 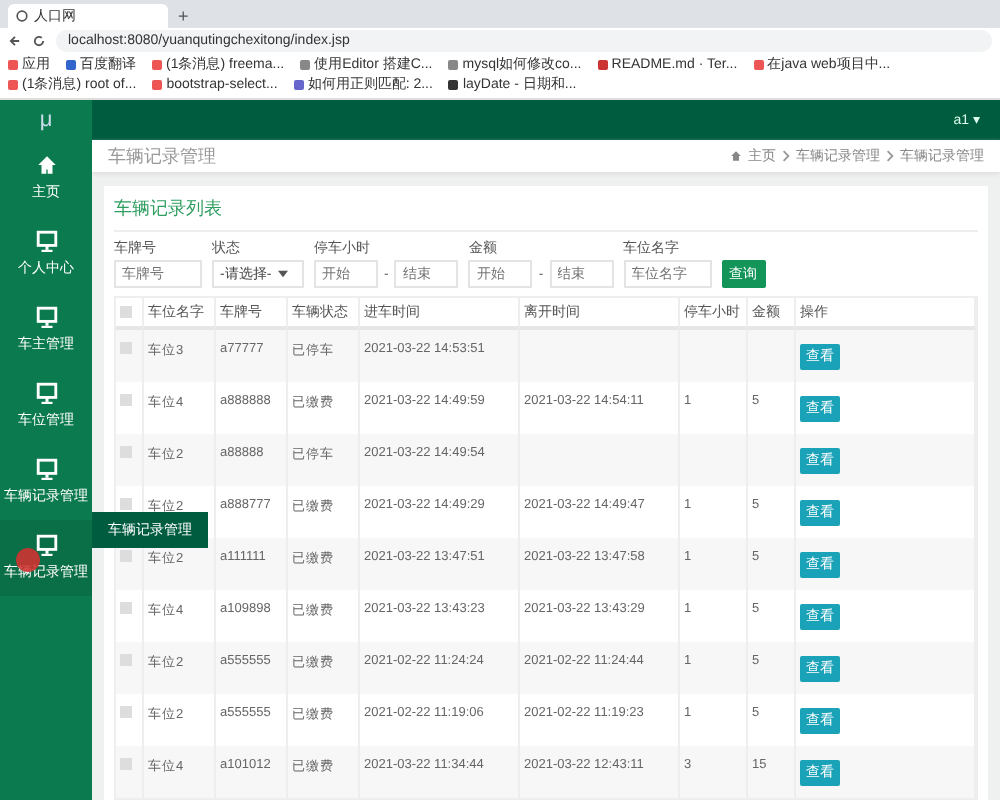 What do you see at coordinates (39, 41) in the screenshot?
I see `refresh-icon` at bounding box center [39, 41].